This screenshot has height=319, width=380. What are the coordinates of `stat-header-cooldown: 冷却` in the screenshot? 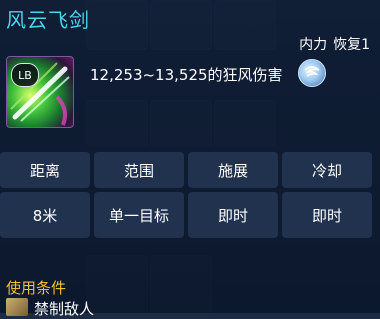 It's located at (327, 170).